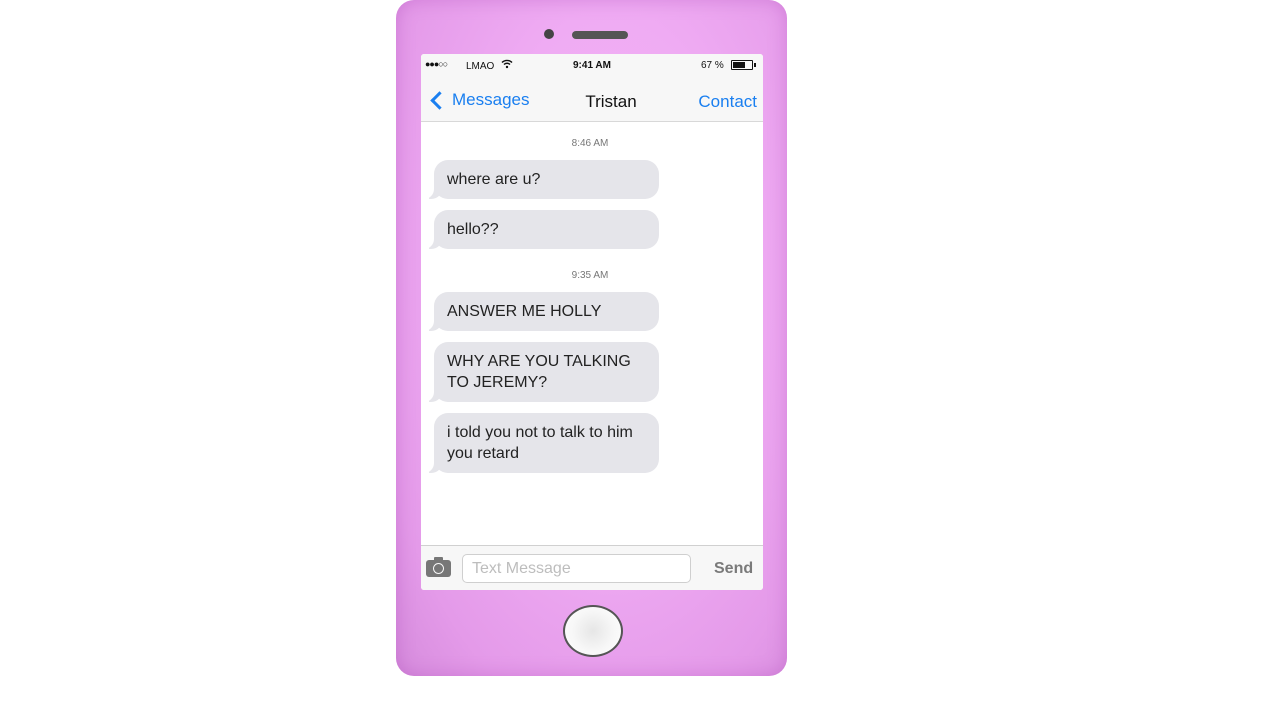  What do you see at coordinates (494, 179) in the screenshot?
I see `message-text: where are u?` at bounding box center [494, 179].